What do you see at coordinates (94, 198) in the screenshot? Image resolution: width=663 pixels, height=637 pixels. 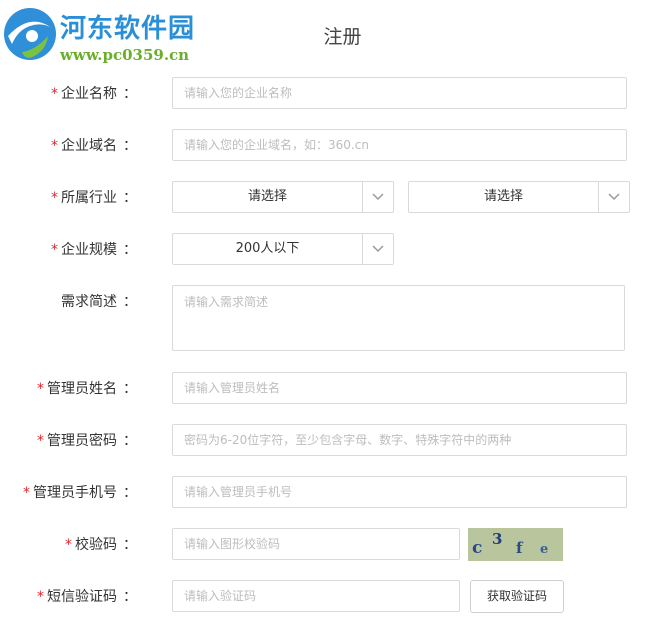 I see `industry-label: * 所属行业：` at bounding box center [94, 198].